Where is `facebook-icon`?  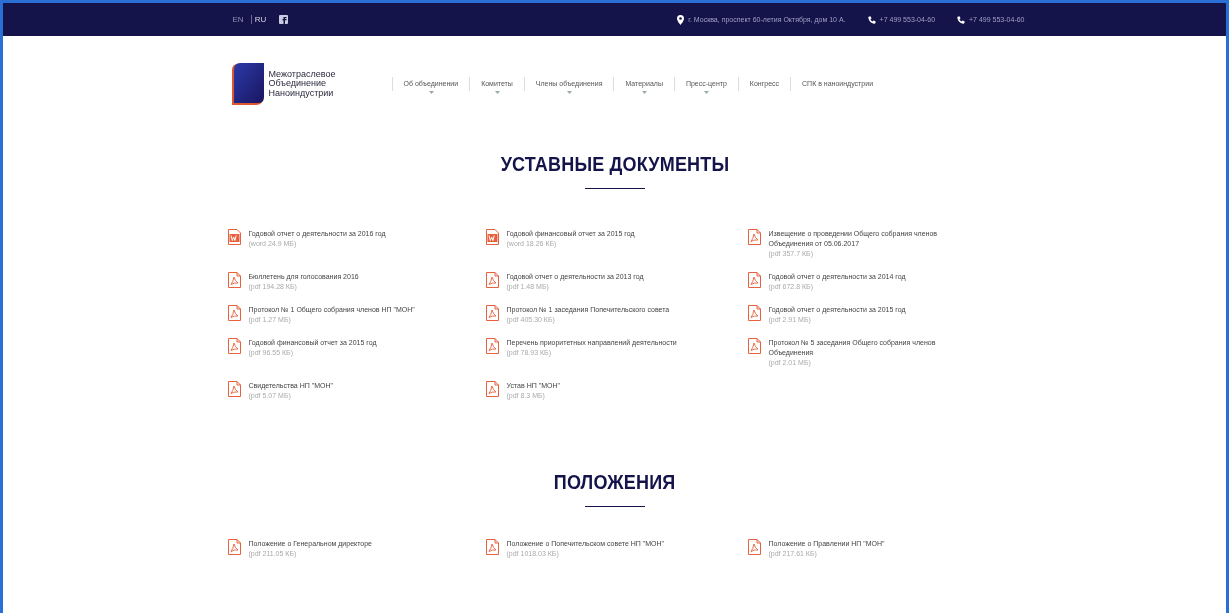 facebook-icon is located at coordinates (284, 19).